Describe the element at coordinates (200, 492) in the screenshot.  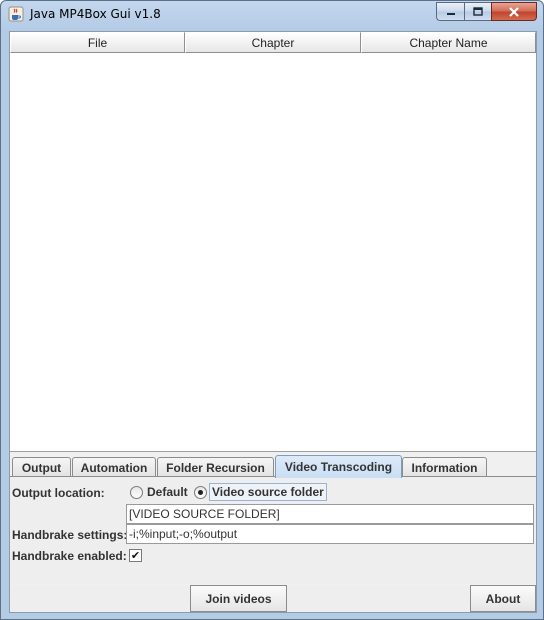
I see `radio-video-source-folder` at that location.